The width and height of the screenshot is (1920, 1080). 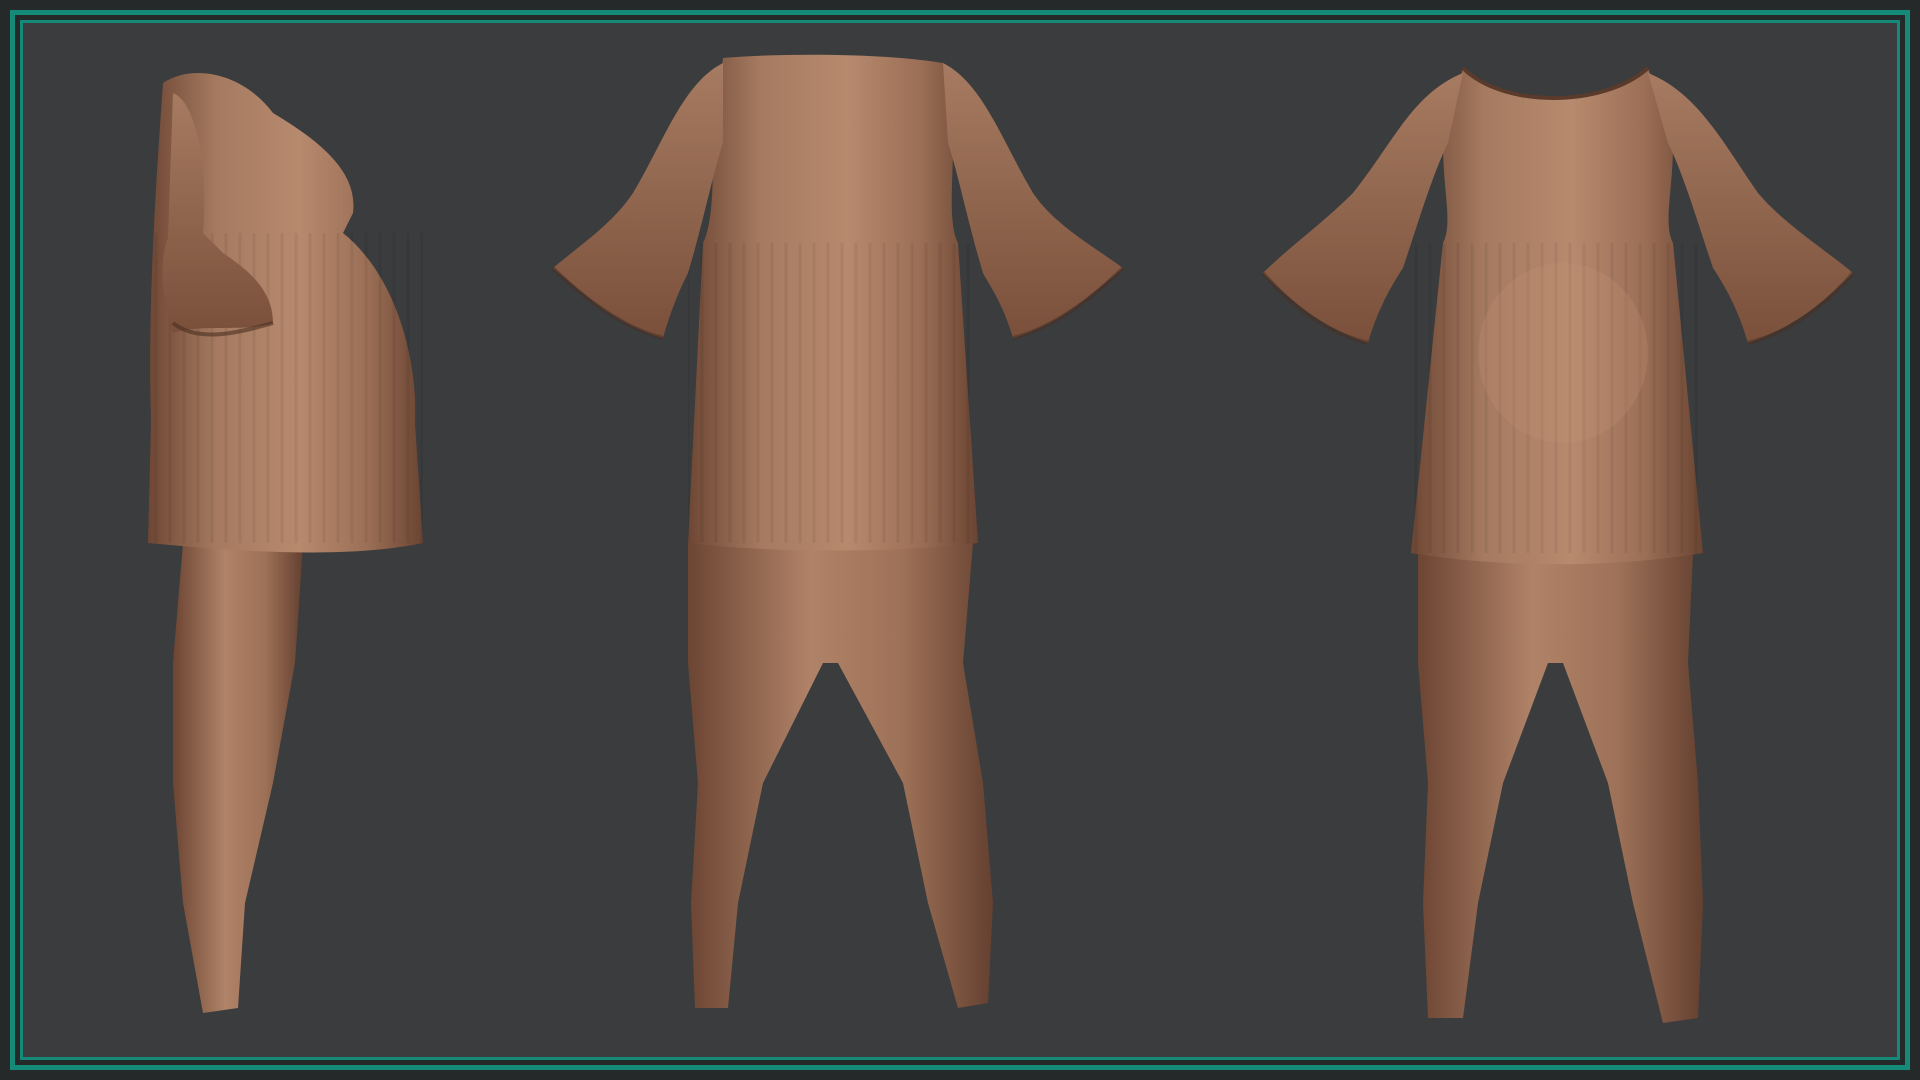 I want to click on side-view-outfit, so click(x=285, y=543).